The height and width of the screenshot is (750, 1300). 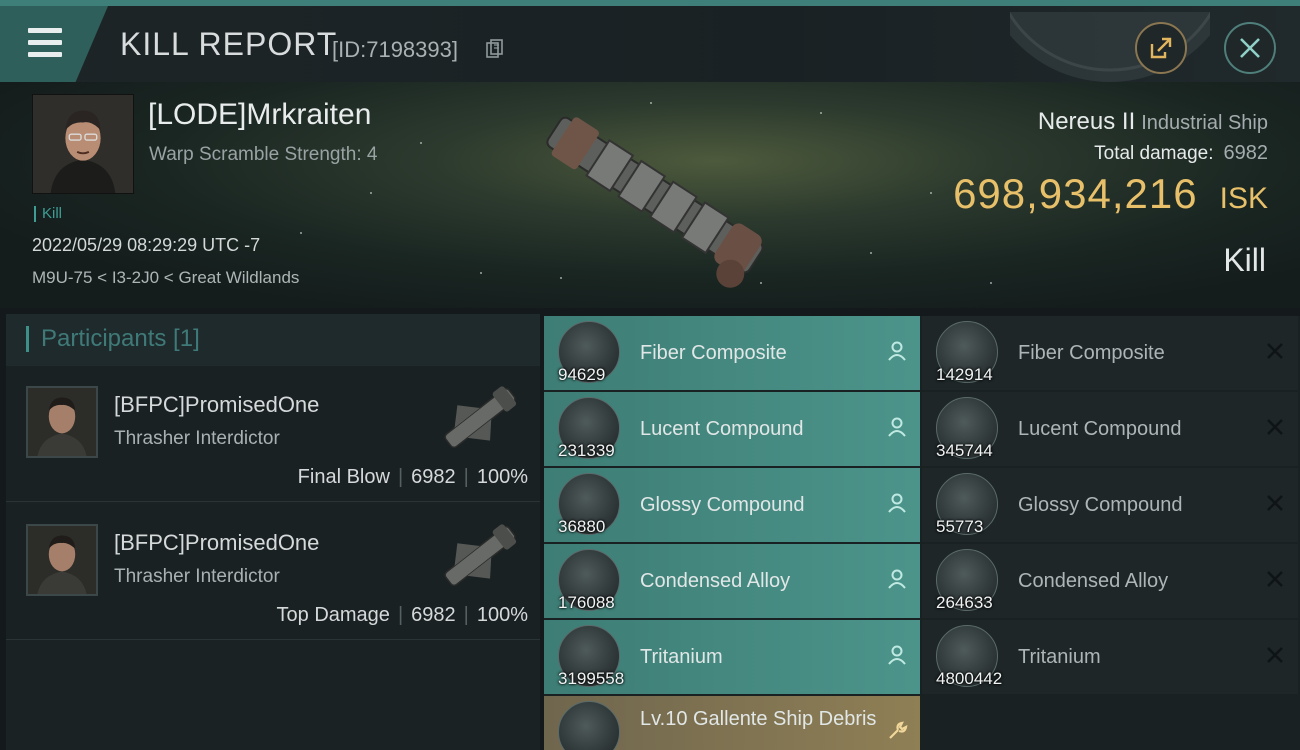 I want to click on item-quantity: 264633, so click(x=964, y=602).